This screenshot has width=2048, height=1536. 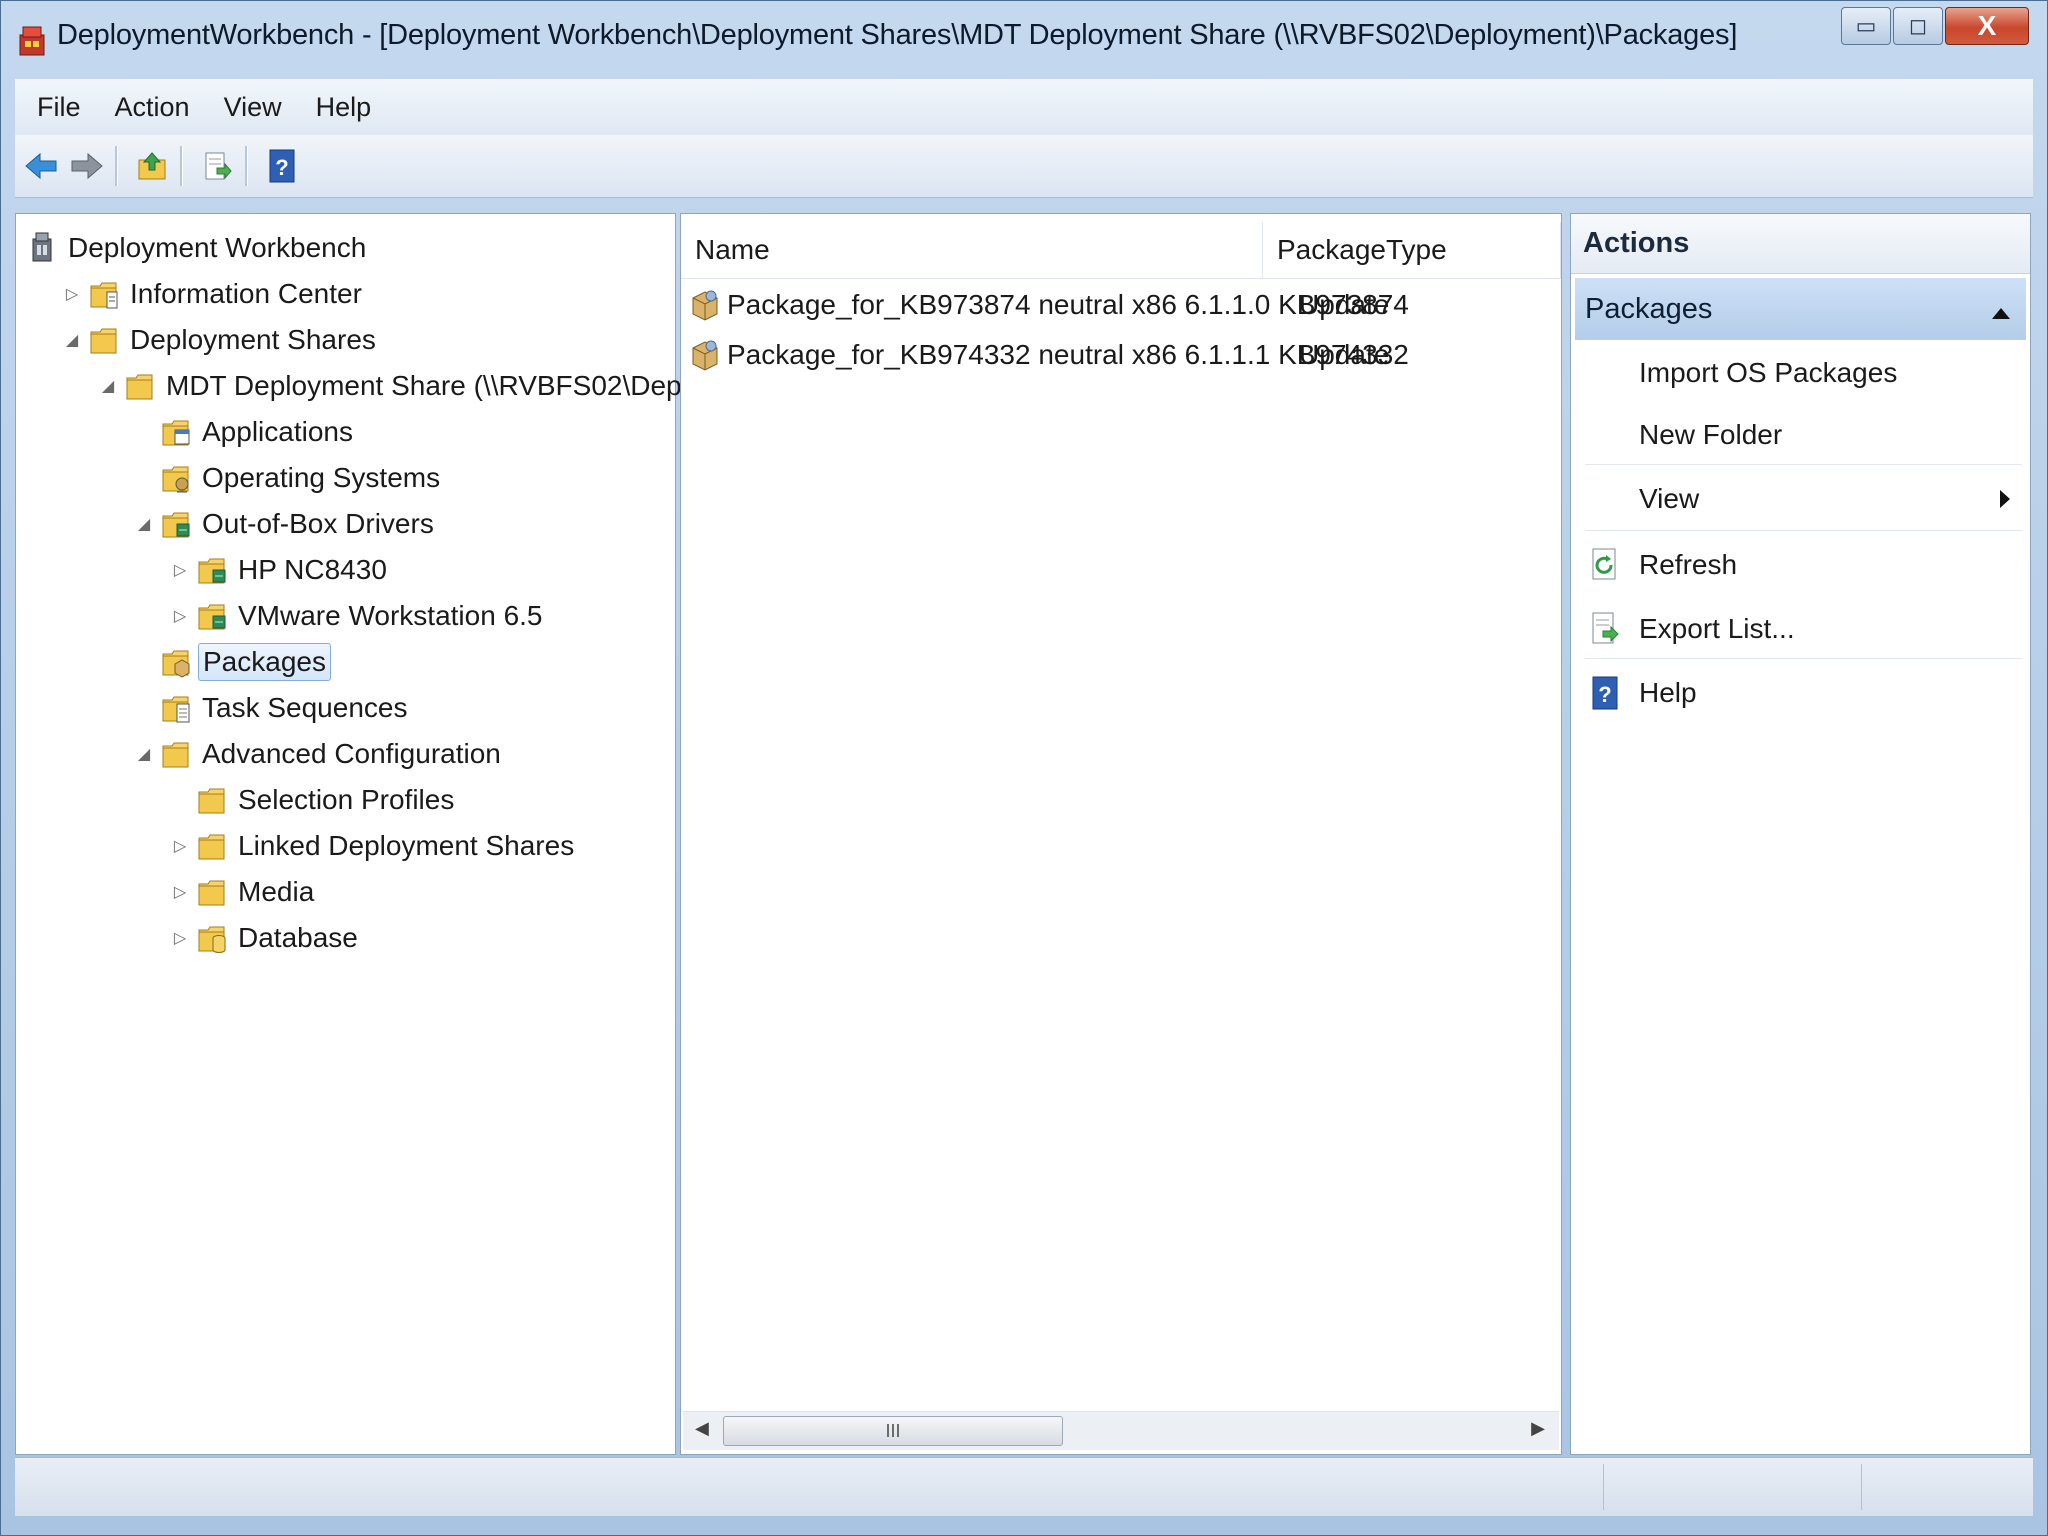 I want to click on tree-item-task-sequences: Task Sequences, so click(x=272, y=708).